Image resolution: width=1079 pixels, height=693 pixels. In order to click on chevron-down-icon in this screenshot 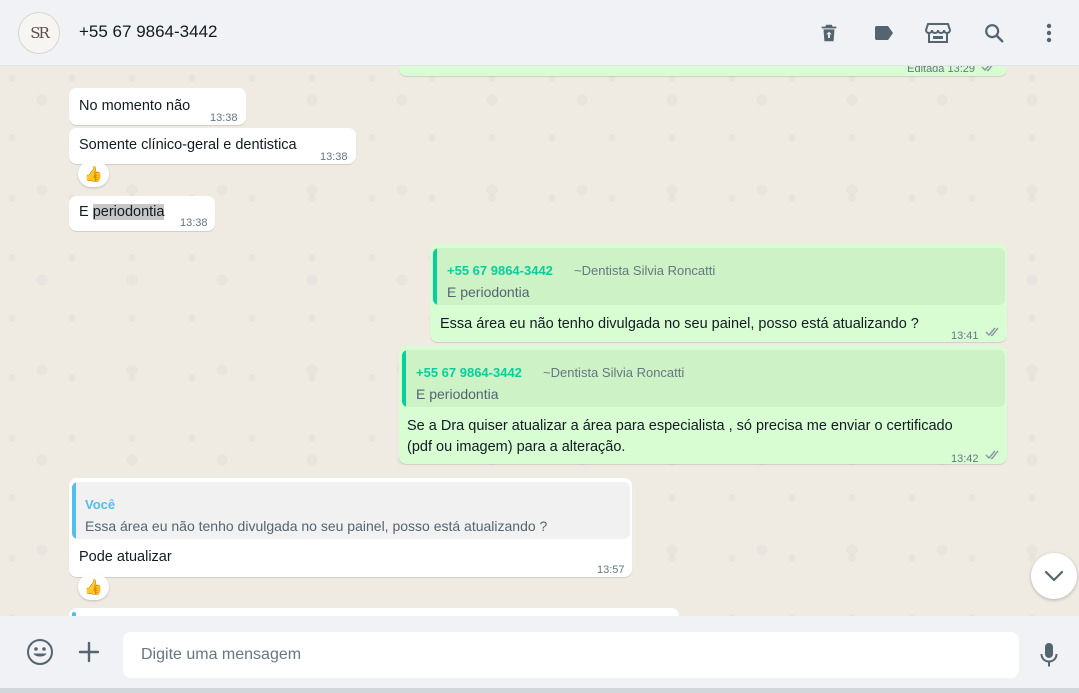, I will do `click(1054, 576)`.